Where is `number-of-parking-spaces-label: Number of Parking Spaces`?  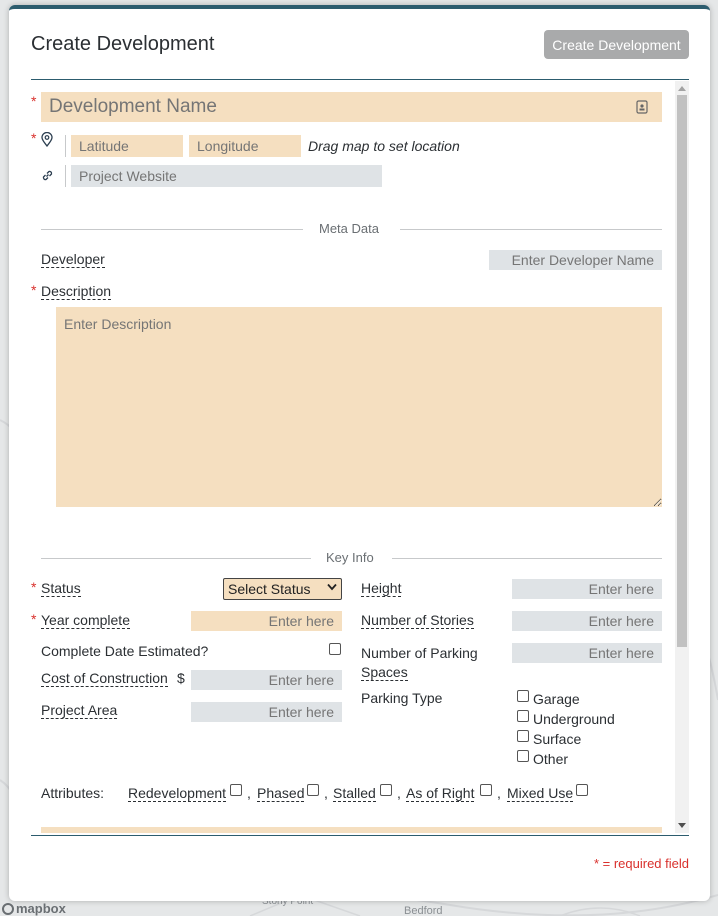 number-of-parking-spaces-label: Number of Parking Spaces is located at coordinates (419, 663).